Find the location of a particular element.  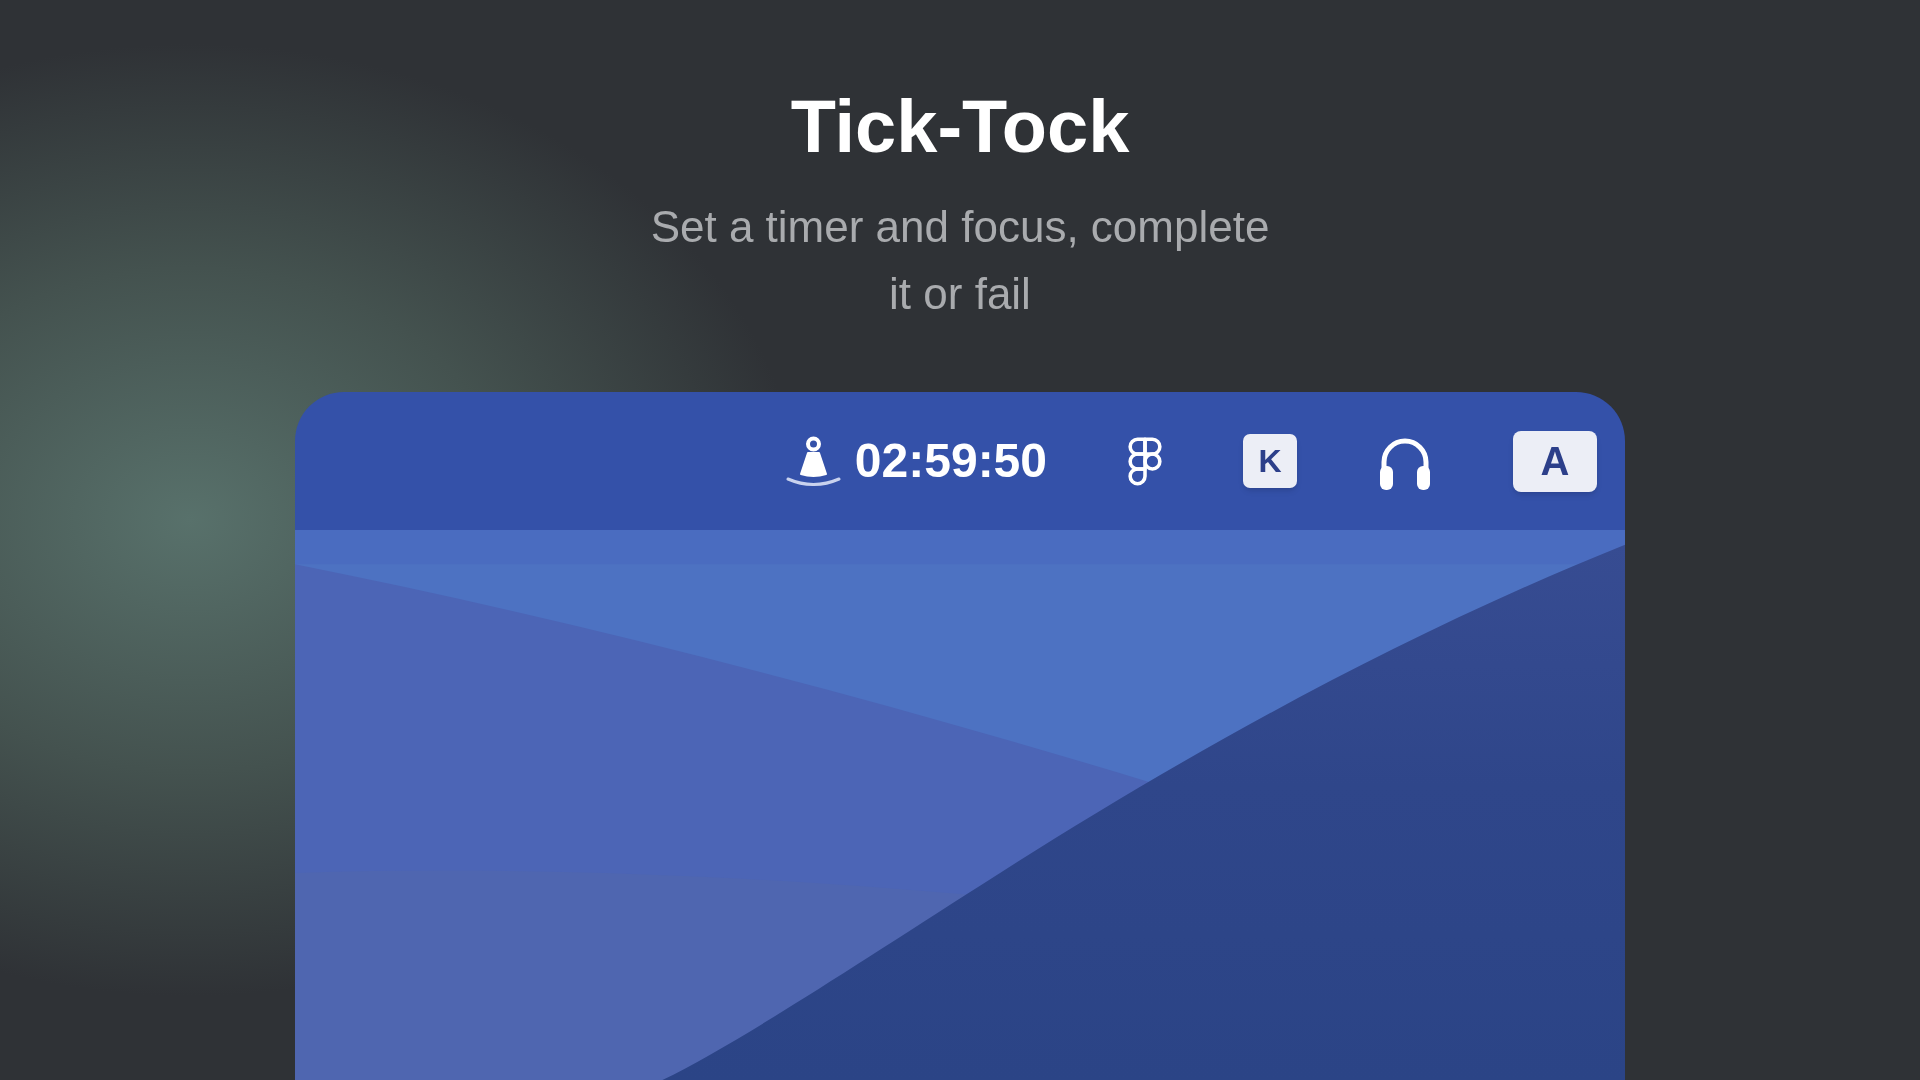

pawn-icon is located at coordinates (813, 461).